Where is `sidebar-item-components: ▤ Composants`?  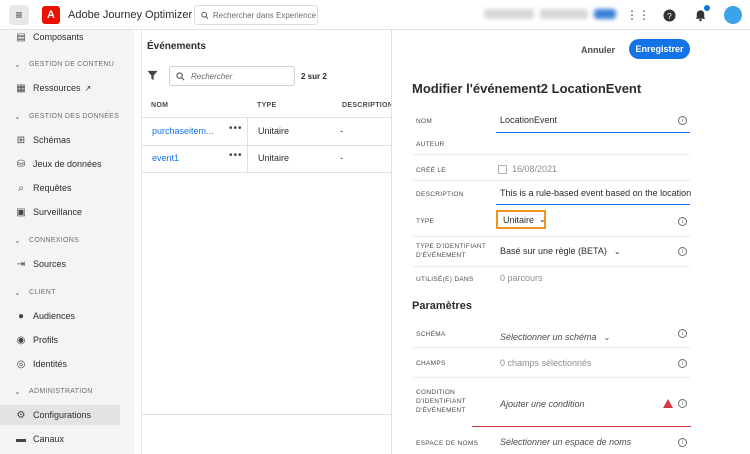
sidebar-item-components: ▤ Composants is located at coordinates (60, 37).